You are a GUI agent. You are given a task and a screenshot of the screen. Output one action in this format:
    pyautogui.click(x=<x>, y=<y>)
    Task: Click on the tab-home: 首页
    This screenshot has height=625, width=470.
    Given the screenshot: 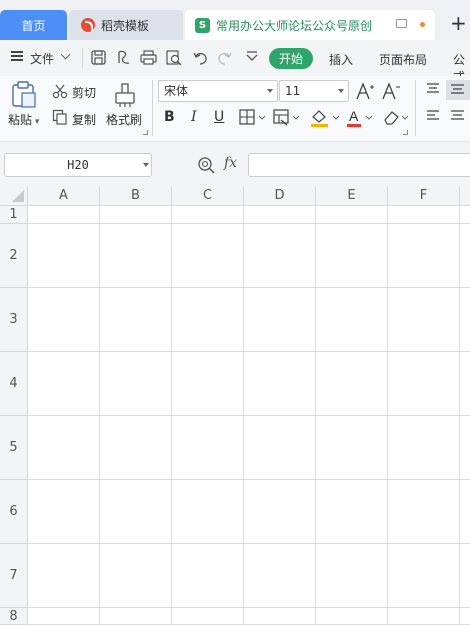 What is the action you would take?
    pyautogui.click(x=33, y=25)
    